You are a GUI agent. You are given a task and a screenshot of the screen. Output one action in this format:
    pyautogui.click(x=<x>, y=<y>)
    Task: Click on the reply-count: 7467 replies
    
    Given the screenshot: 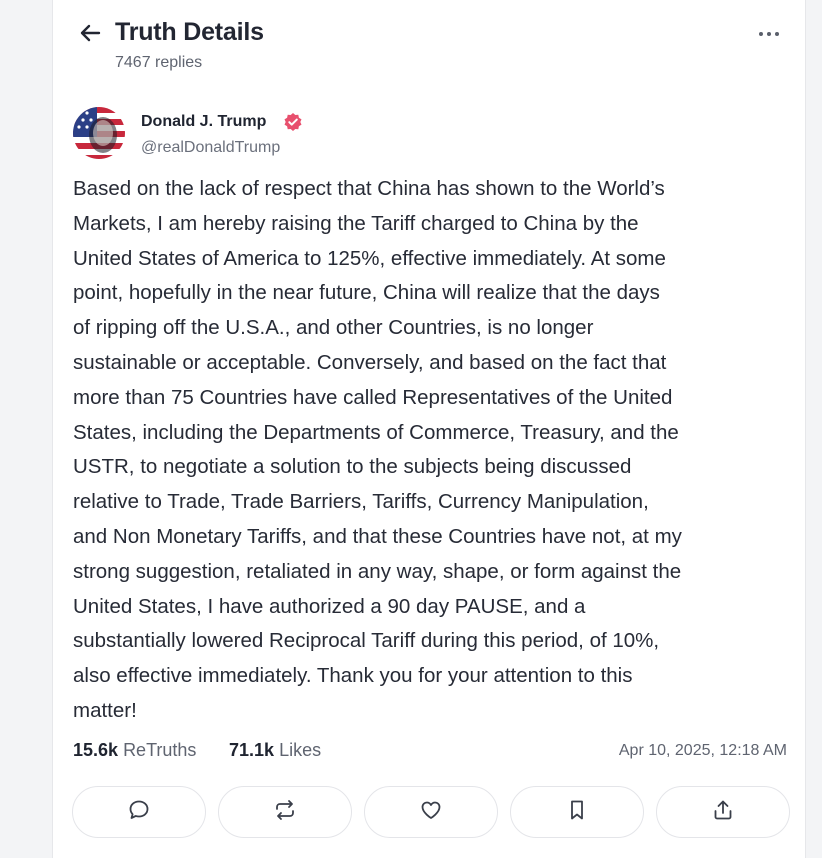 What is the action you would take?
    pyautogui.click(x=159, y=62)
    